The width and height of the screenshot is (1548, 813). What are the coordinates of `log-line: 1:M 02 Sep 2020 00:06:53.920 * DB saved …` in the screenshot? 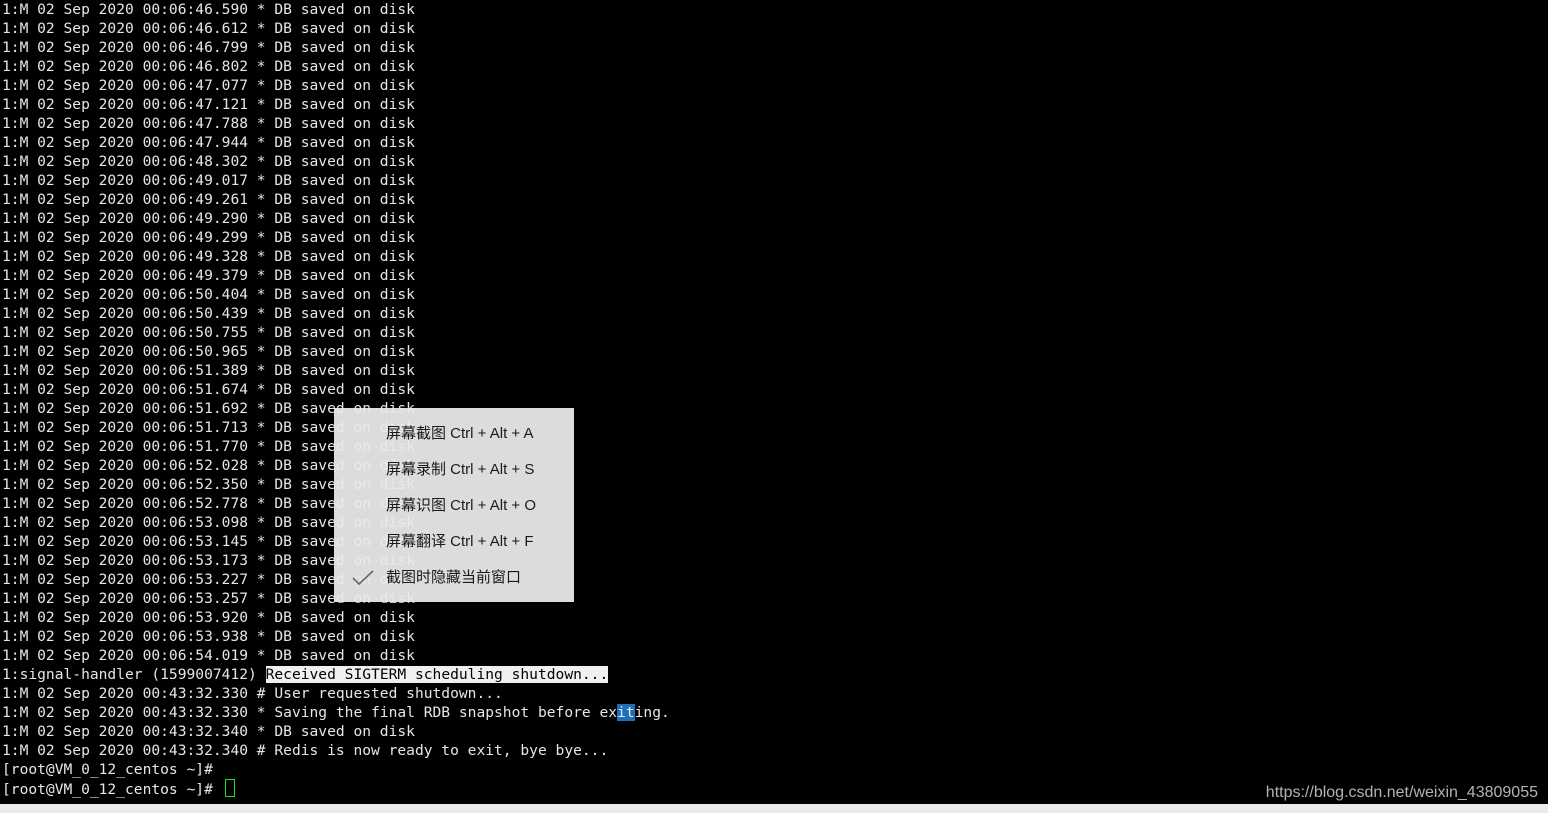 It's located at (336, 617).